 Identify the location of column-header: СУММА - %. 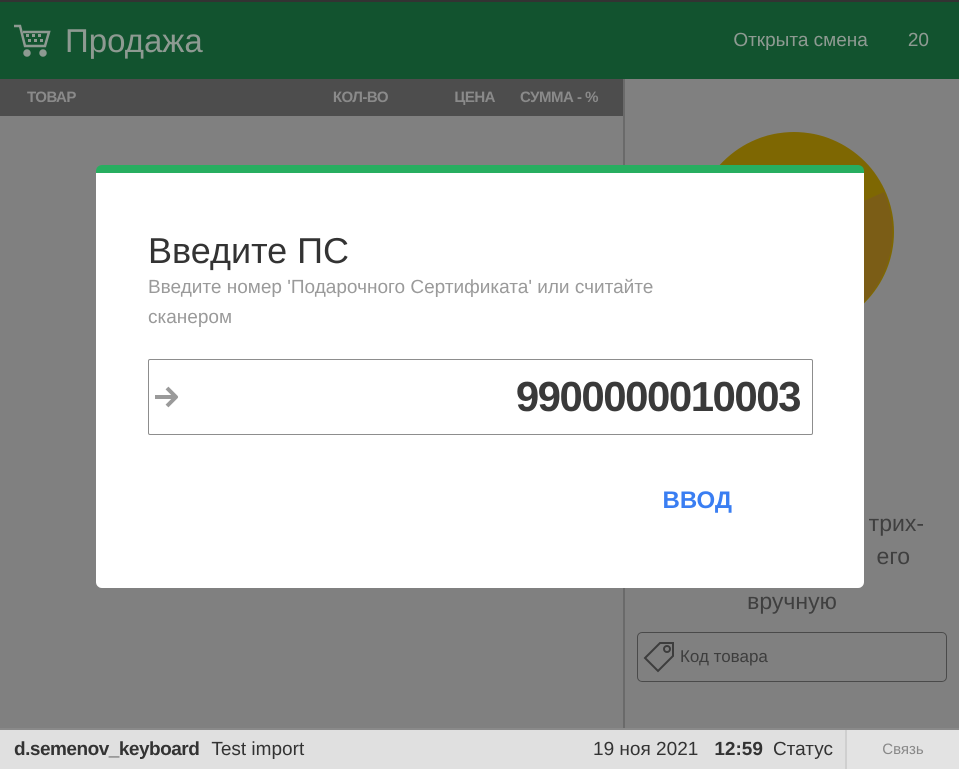
(558, 97).